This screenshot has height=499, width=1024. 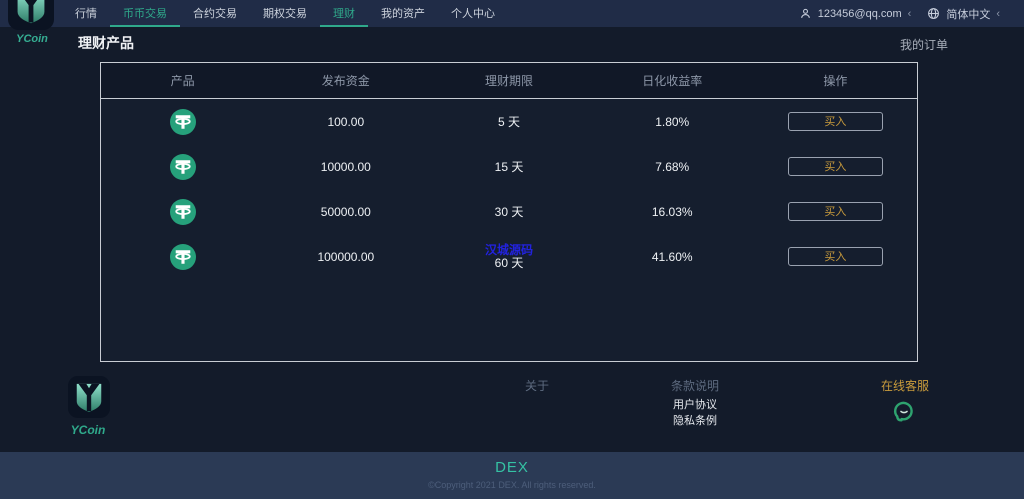 What do you see at coordinates (672, 81) in the screenshot?
I see `col-header-rate: 日化收益率` at bounding box center [672, 81].